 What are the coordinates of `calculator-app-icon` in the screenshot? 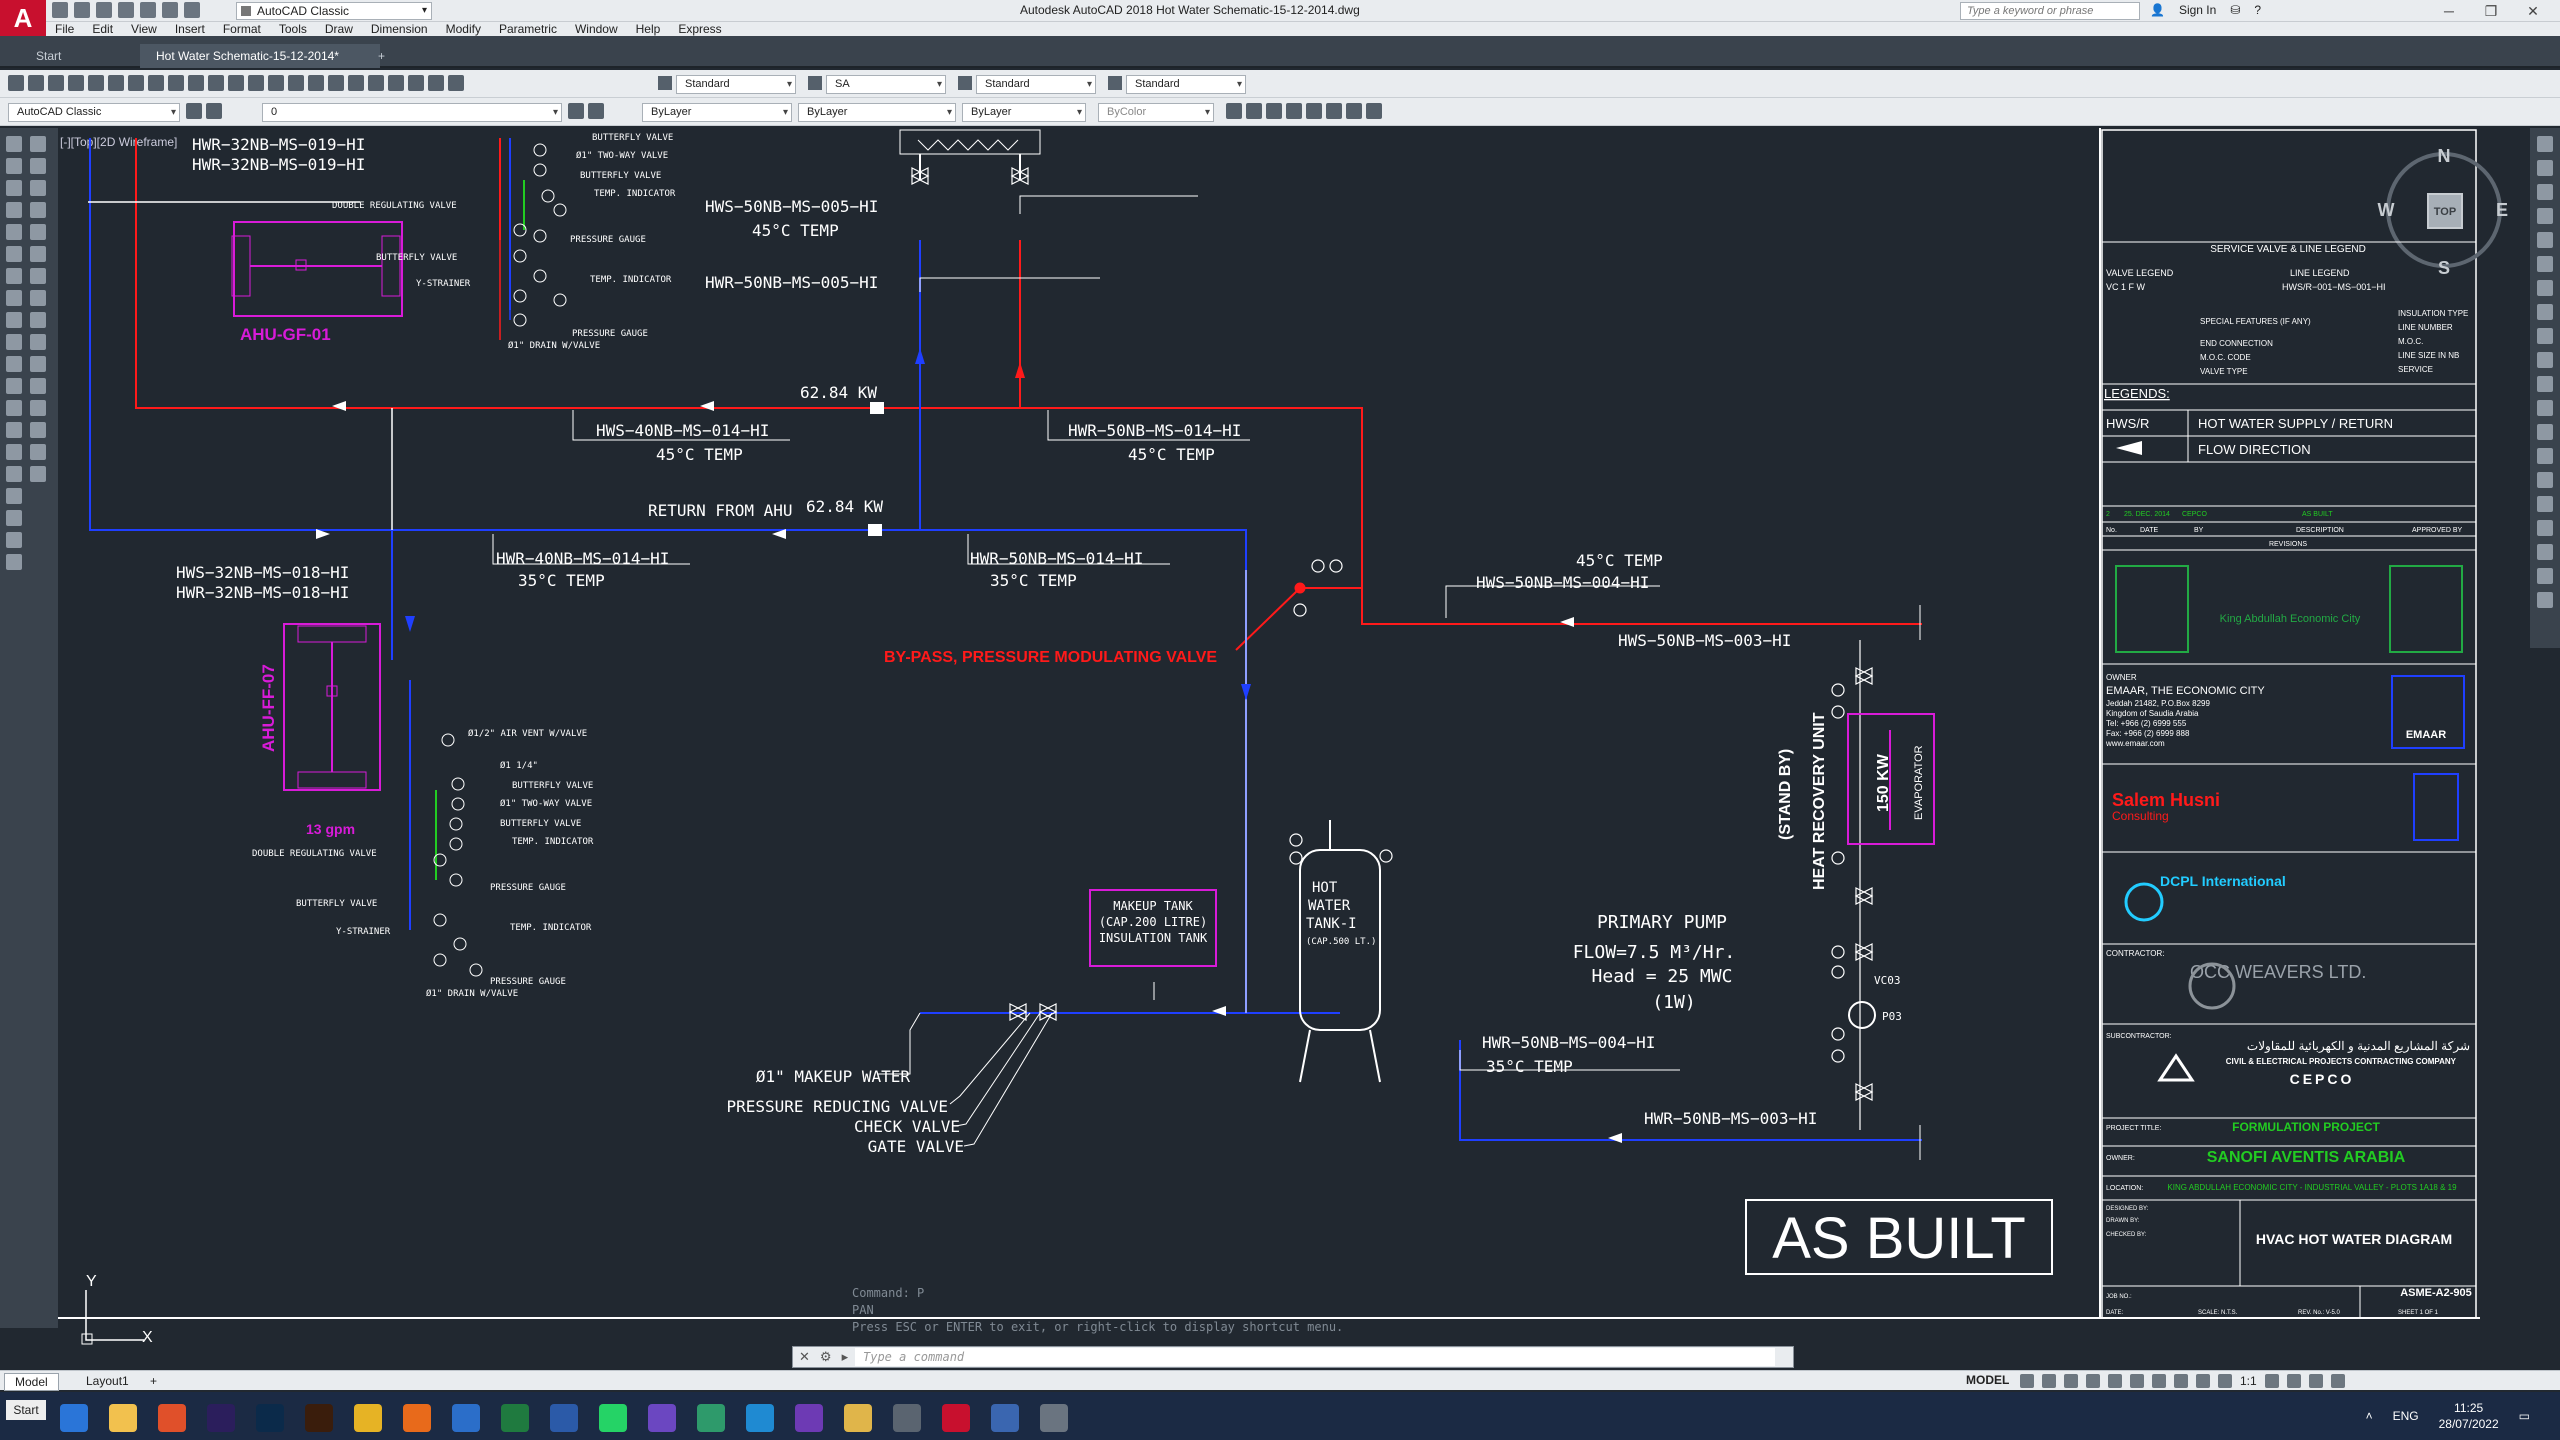 It's located at (1005, 1418).